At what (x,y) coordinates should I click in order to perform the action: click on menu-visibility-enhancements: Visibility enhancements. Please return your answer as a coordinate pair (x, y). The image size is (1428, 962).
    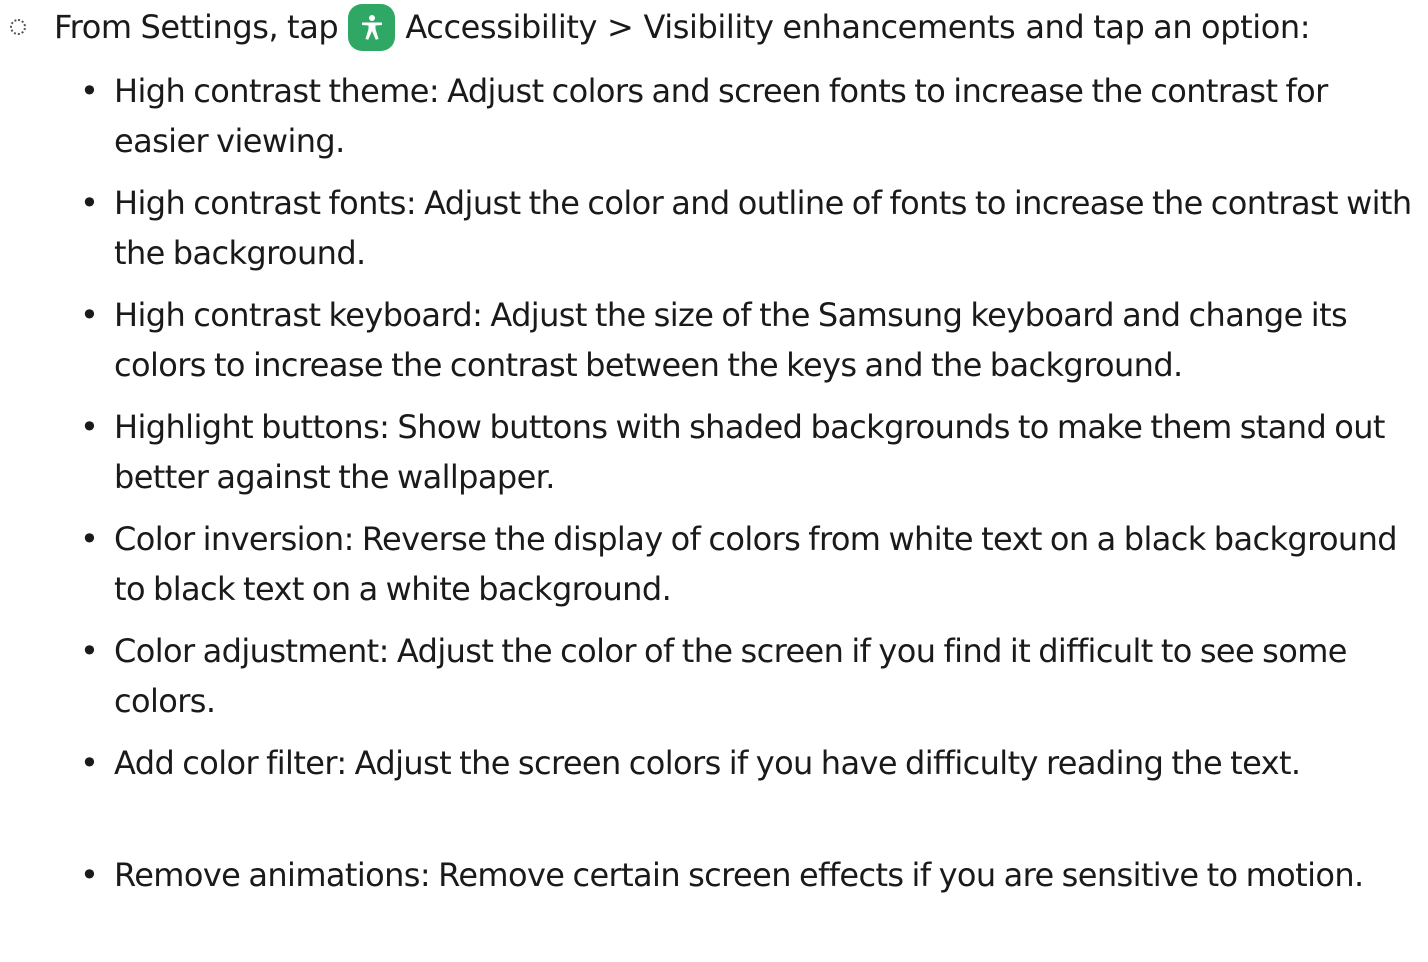
    Looking at the image, I should click on (829, 27).